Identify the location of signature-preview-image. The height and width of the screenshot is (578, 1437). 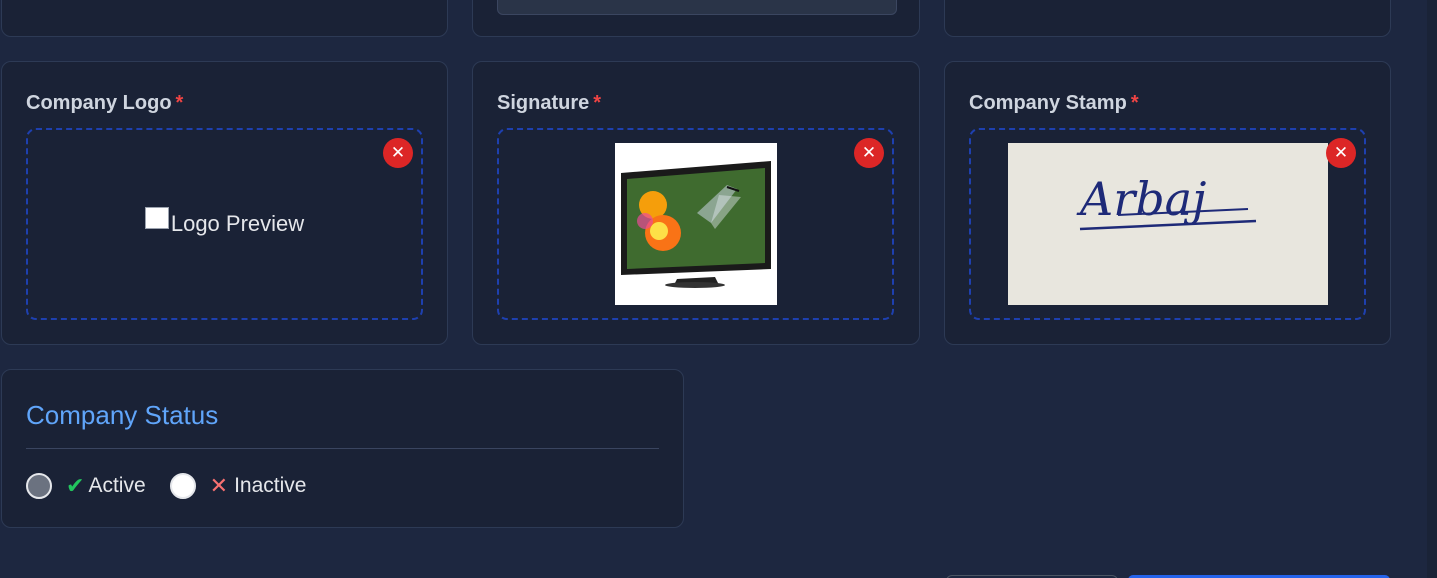
(695, 224).